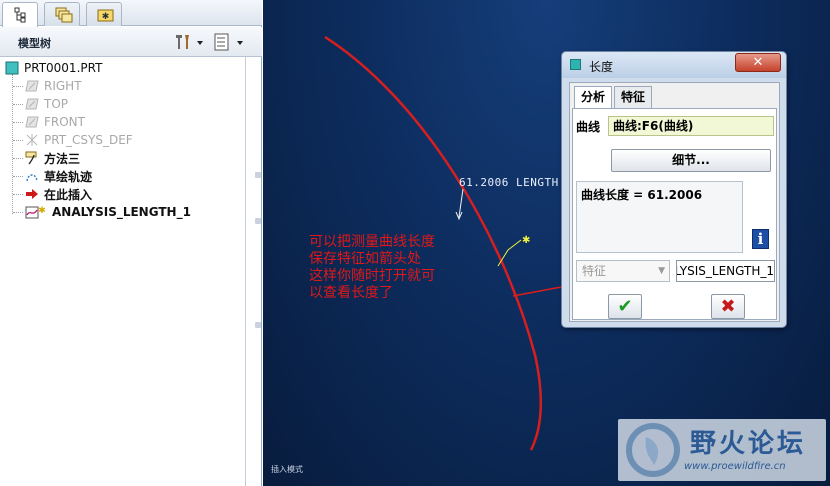 Image resolution: width=830 pixels, height=486 pixels. What do you see at coordinates (53, 86) in the screenshot?
I see `tree-item-right: RIGHT` at bounding box center [53, 86].